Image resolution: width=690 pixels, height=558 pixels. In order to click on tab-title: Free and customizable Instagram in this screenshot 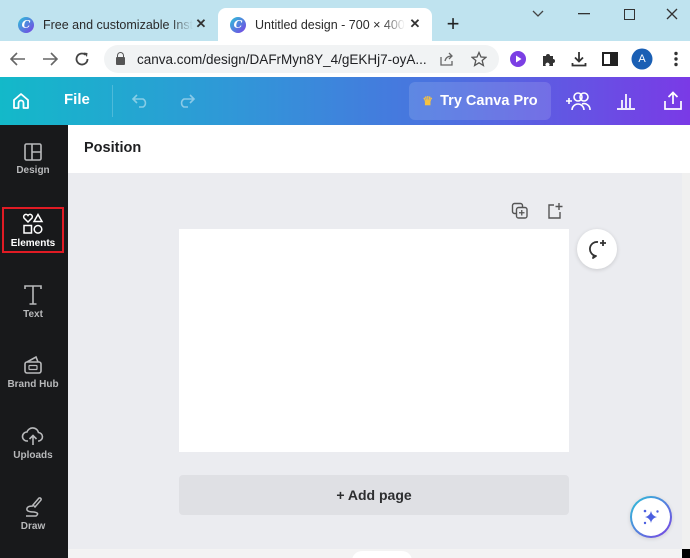, I will do `click(118, 24)`.